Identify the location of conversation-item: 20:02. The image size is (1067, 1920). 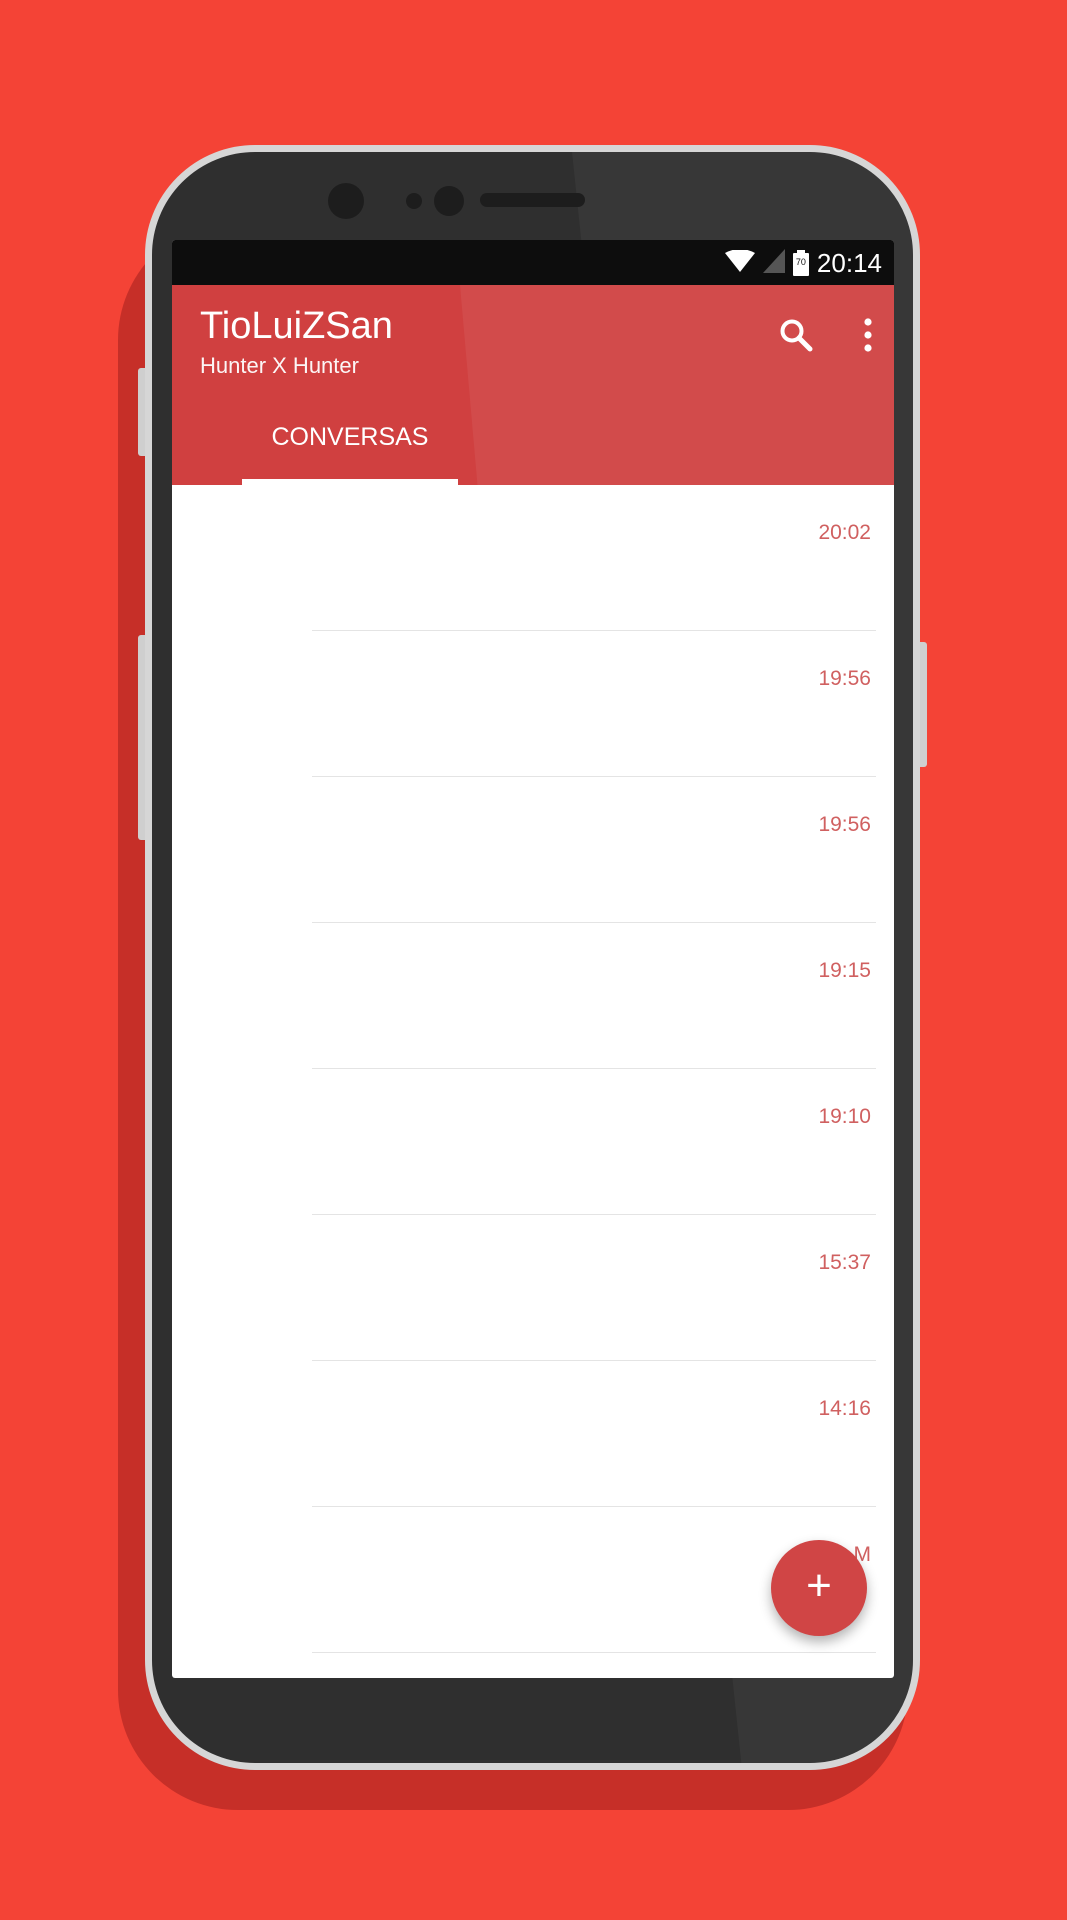
(533, 558).